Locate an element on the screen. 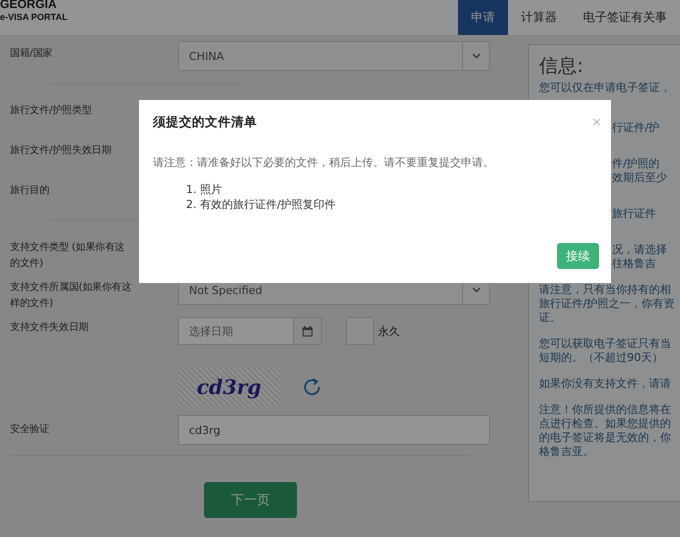 This screenshot has width=680, height=537. calendar-button is located at coordinates (308, 331).